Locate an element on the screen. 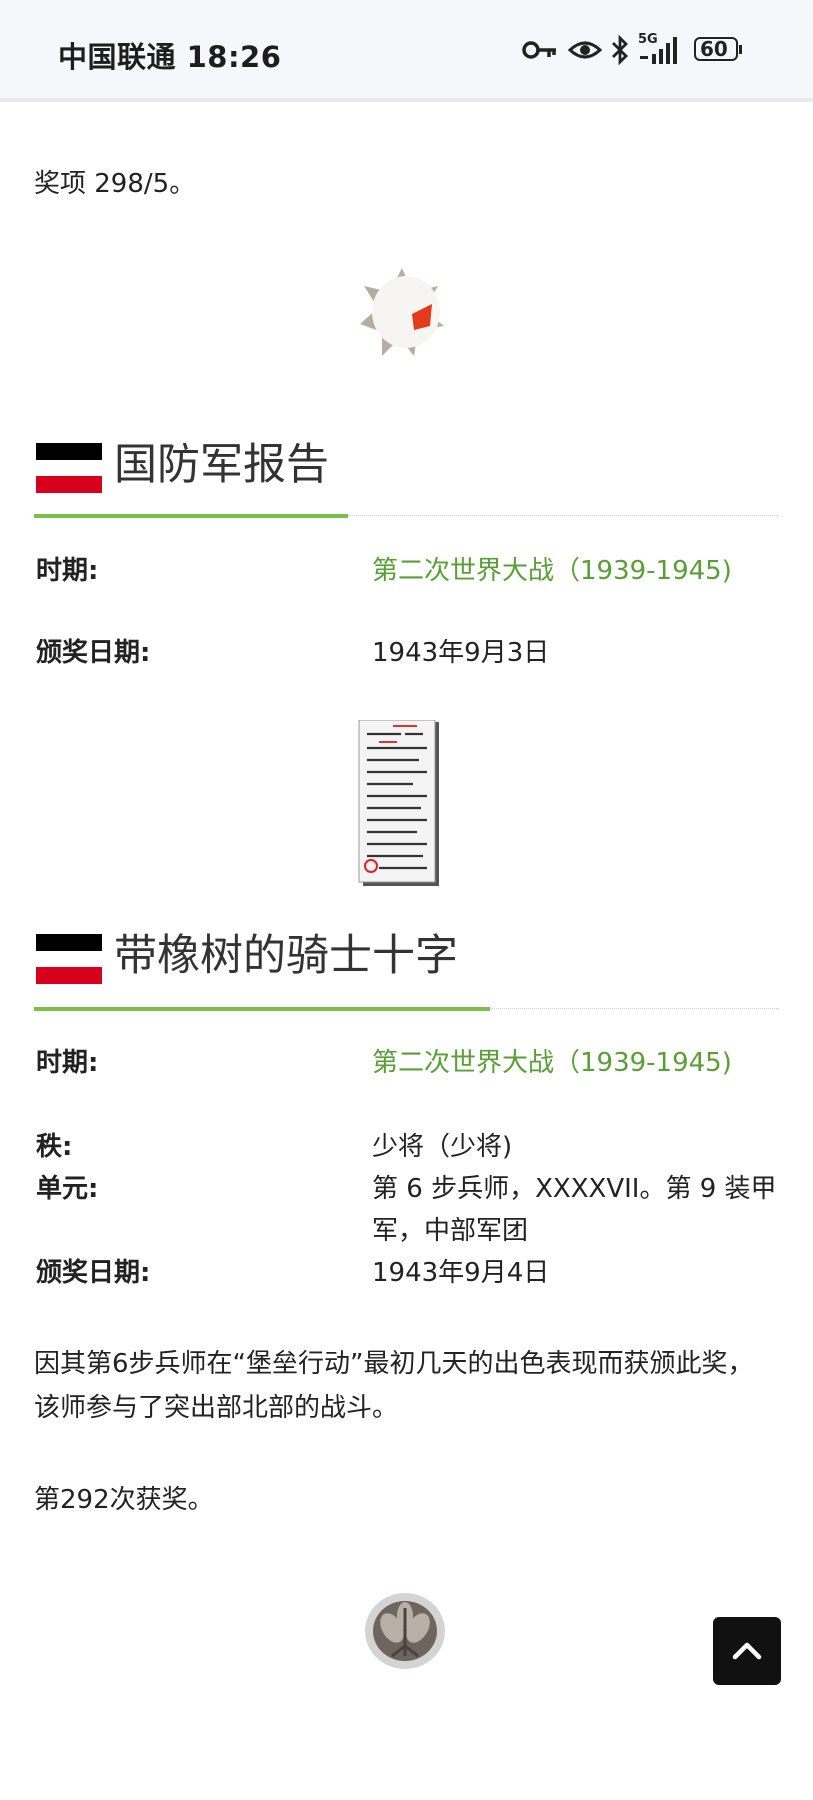  carrier-time: 中国联通 18:26 is located at coordinates (170, 57).